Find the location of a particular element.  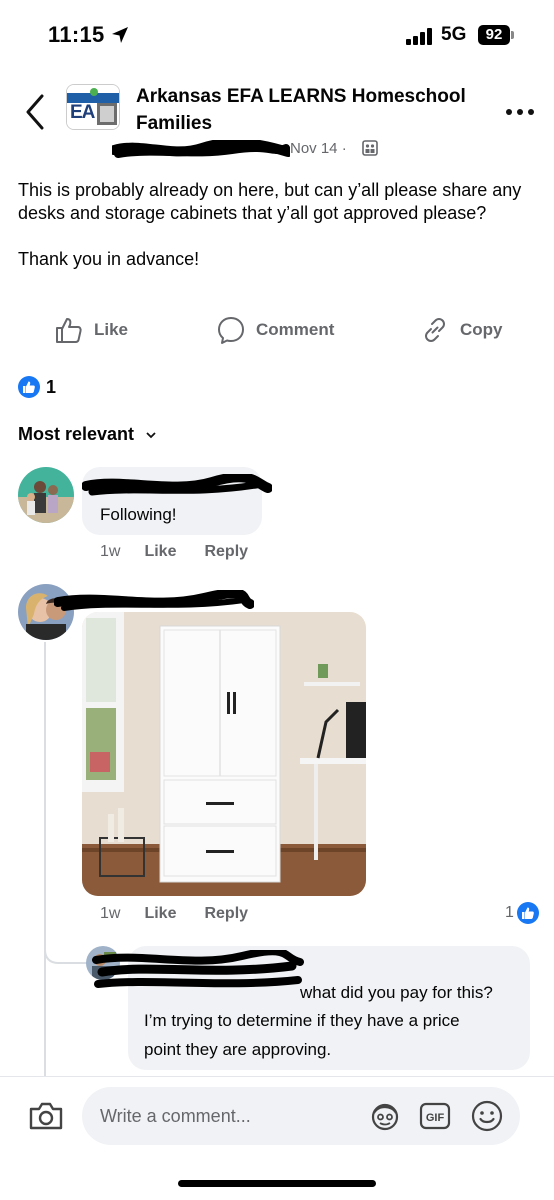

reply-text-line: what did you pay for this? is located at coordinates (396, 992).